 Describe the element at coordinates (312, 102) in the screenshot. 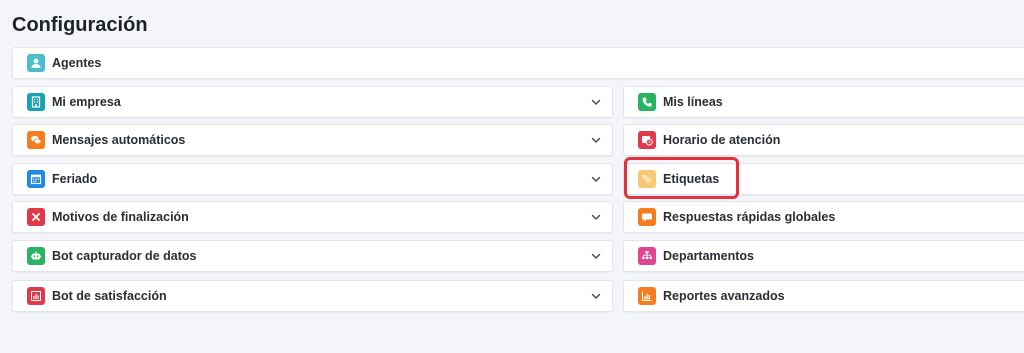

I see `settings-item-mi-empresa: Mi empresa` at that location.